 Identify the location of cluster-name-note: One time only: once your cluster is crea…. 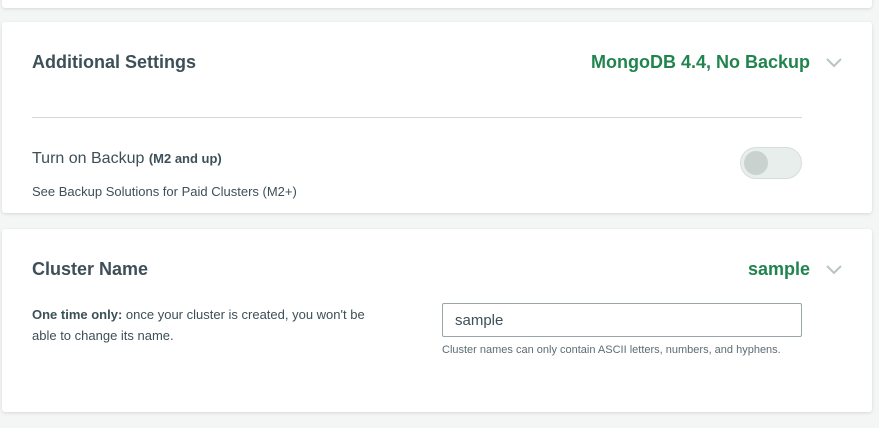
(212, 325).